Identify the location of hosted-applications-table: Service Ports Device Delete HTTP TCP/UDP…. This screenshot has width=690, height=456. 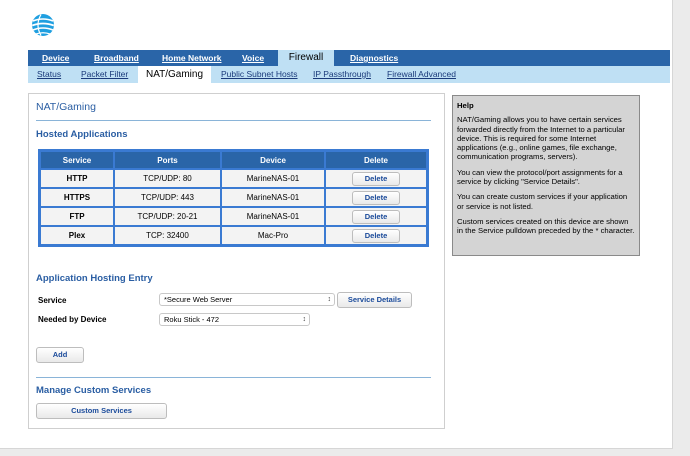
(233, 198).